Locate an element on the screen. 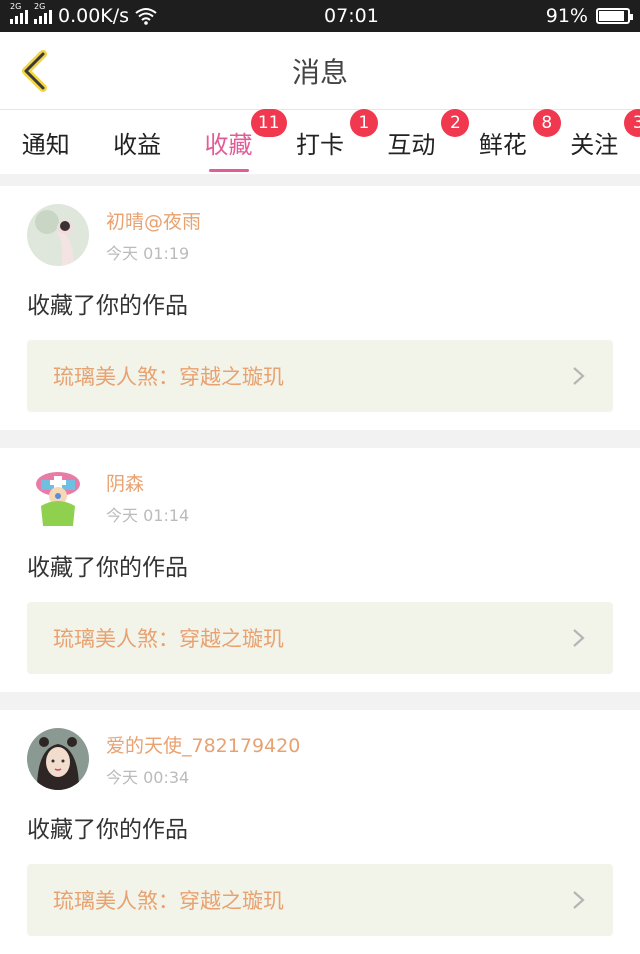  tab-label: 收益 is located at coordinates (137, 144).